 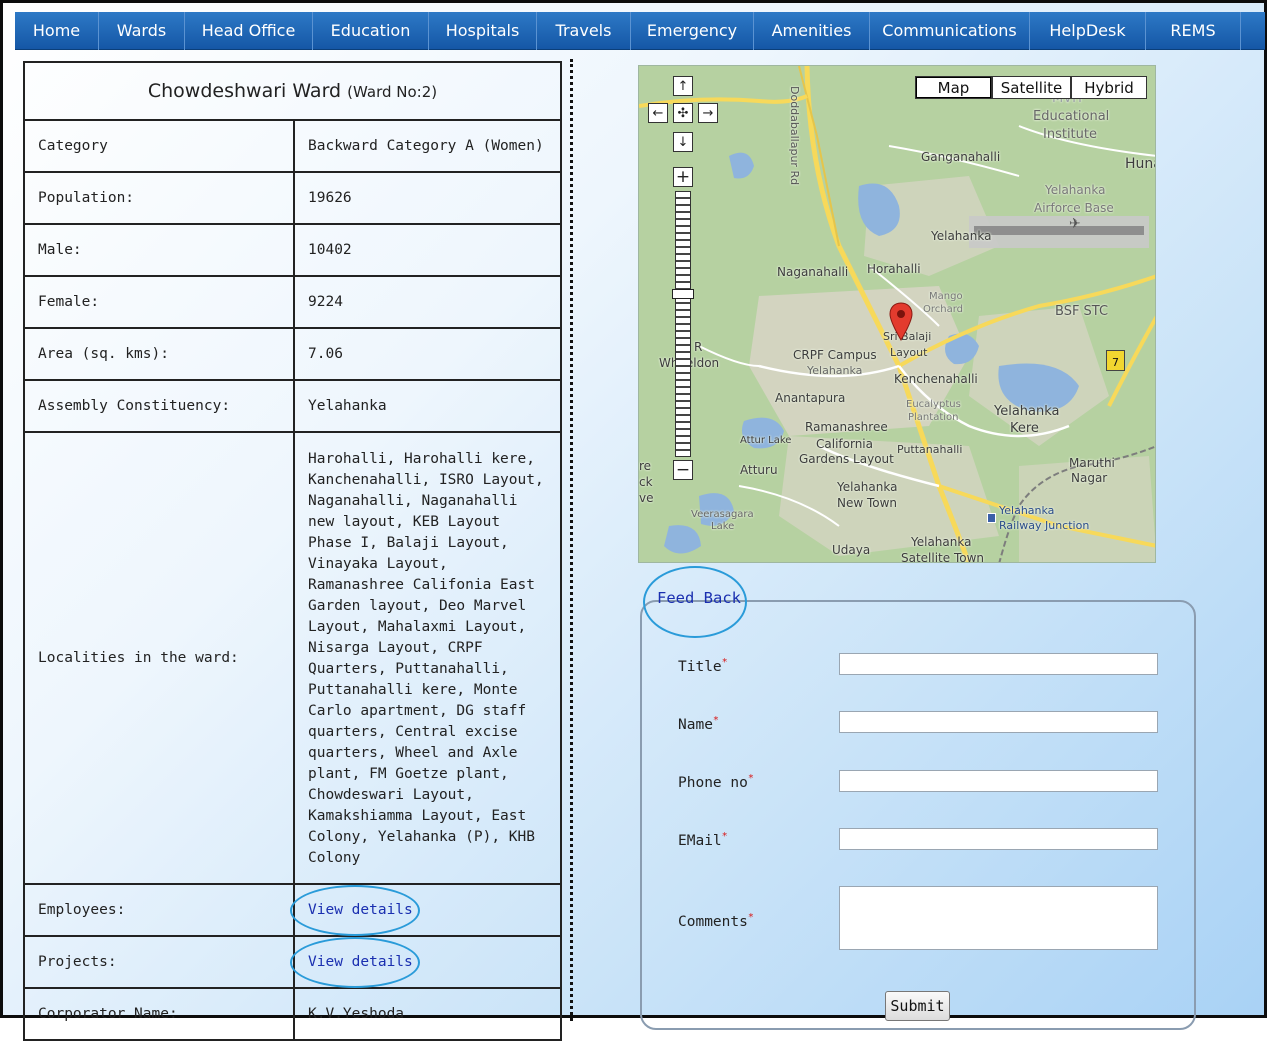 What do you see at coordinates (683, 86) in the screenshot?
I see `pan-up-icon: ↑` at bounding box center [683, 86].